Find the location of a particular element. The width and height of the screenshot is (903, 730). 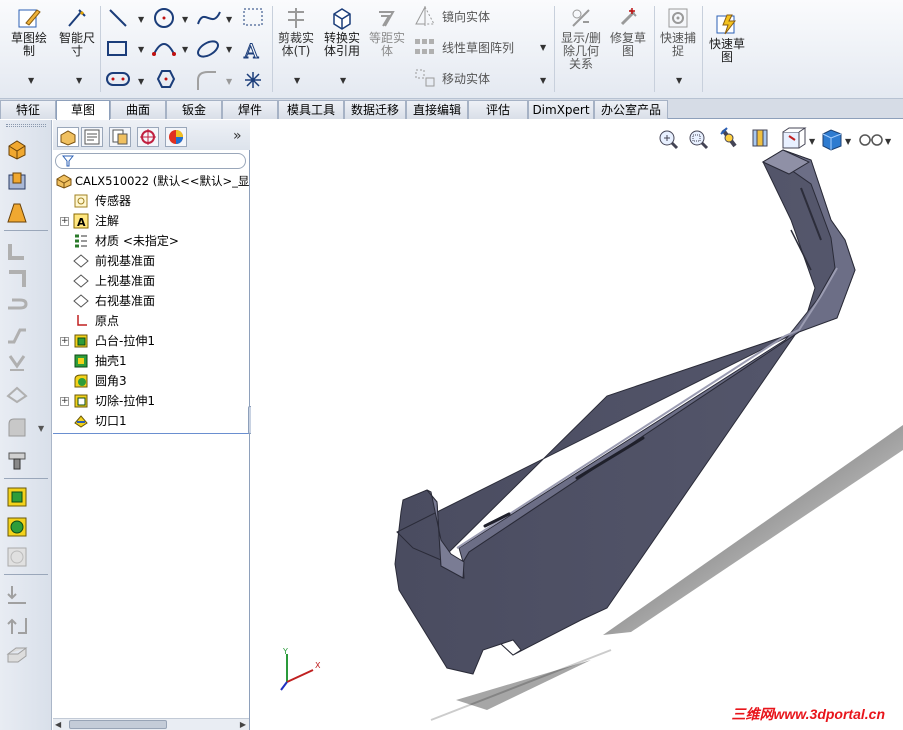

trim-dropdown-icon: ▼ is located at coordinates (297, 80).